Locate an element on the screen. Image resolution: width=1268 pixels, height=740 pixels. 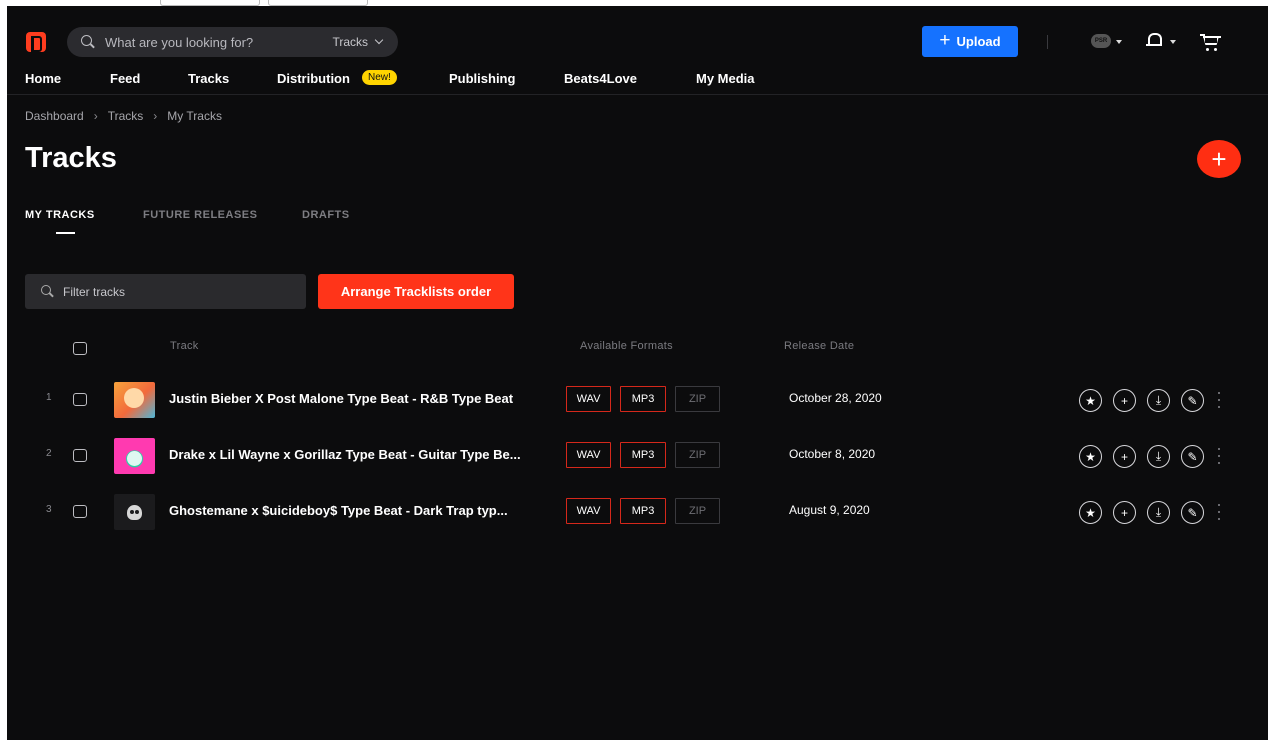
filter-tracks is located at coordinates (165, 291).